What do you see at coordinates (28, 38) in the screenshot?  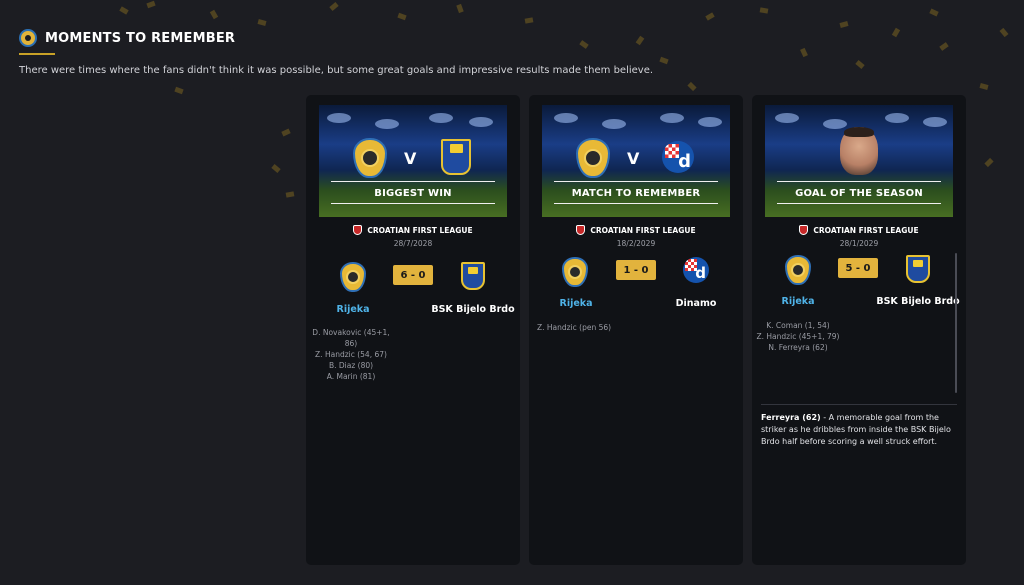 I see `trophy-medal-icon` at bounding box center [28, 38].